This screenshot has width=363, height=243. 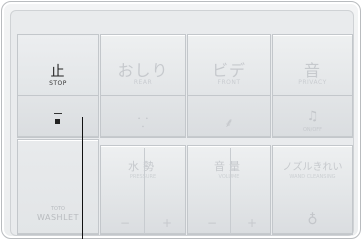 I want to click on pressure-label-jp: 水勢, so click(x=143, y=166).